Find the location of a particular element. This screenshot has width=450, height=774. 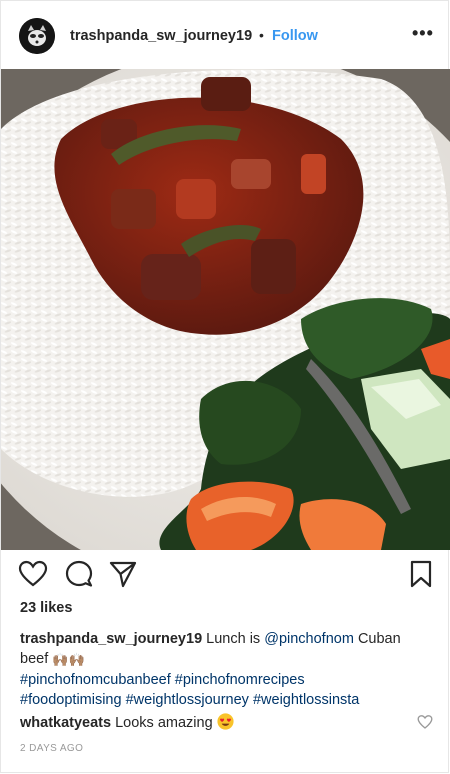

comment-row: whatkatyeats Looks amazing is located at coordinates (220, 723).